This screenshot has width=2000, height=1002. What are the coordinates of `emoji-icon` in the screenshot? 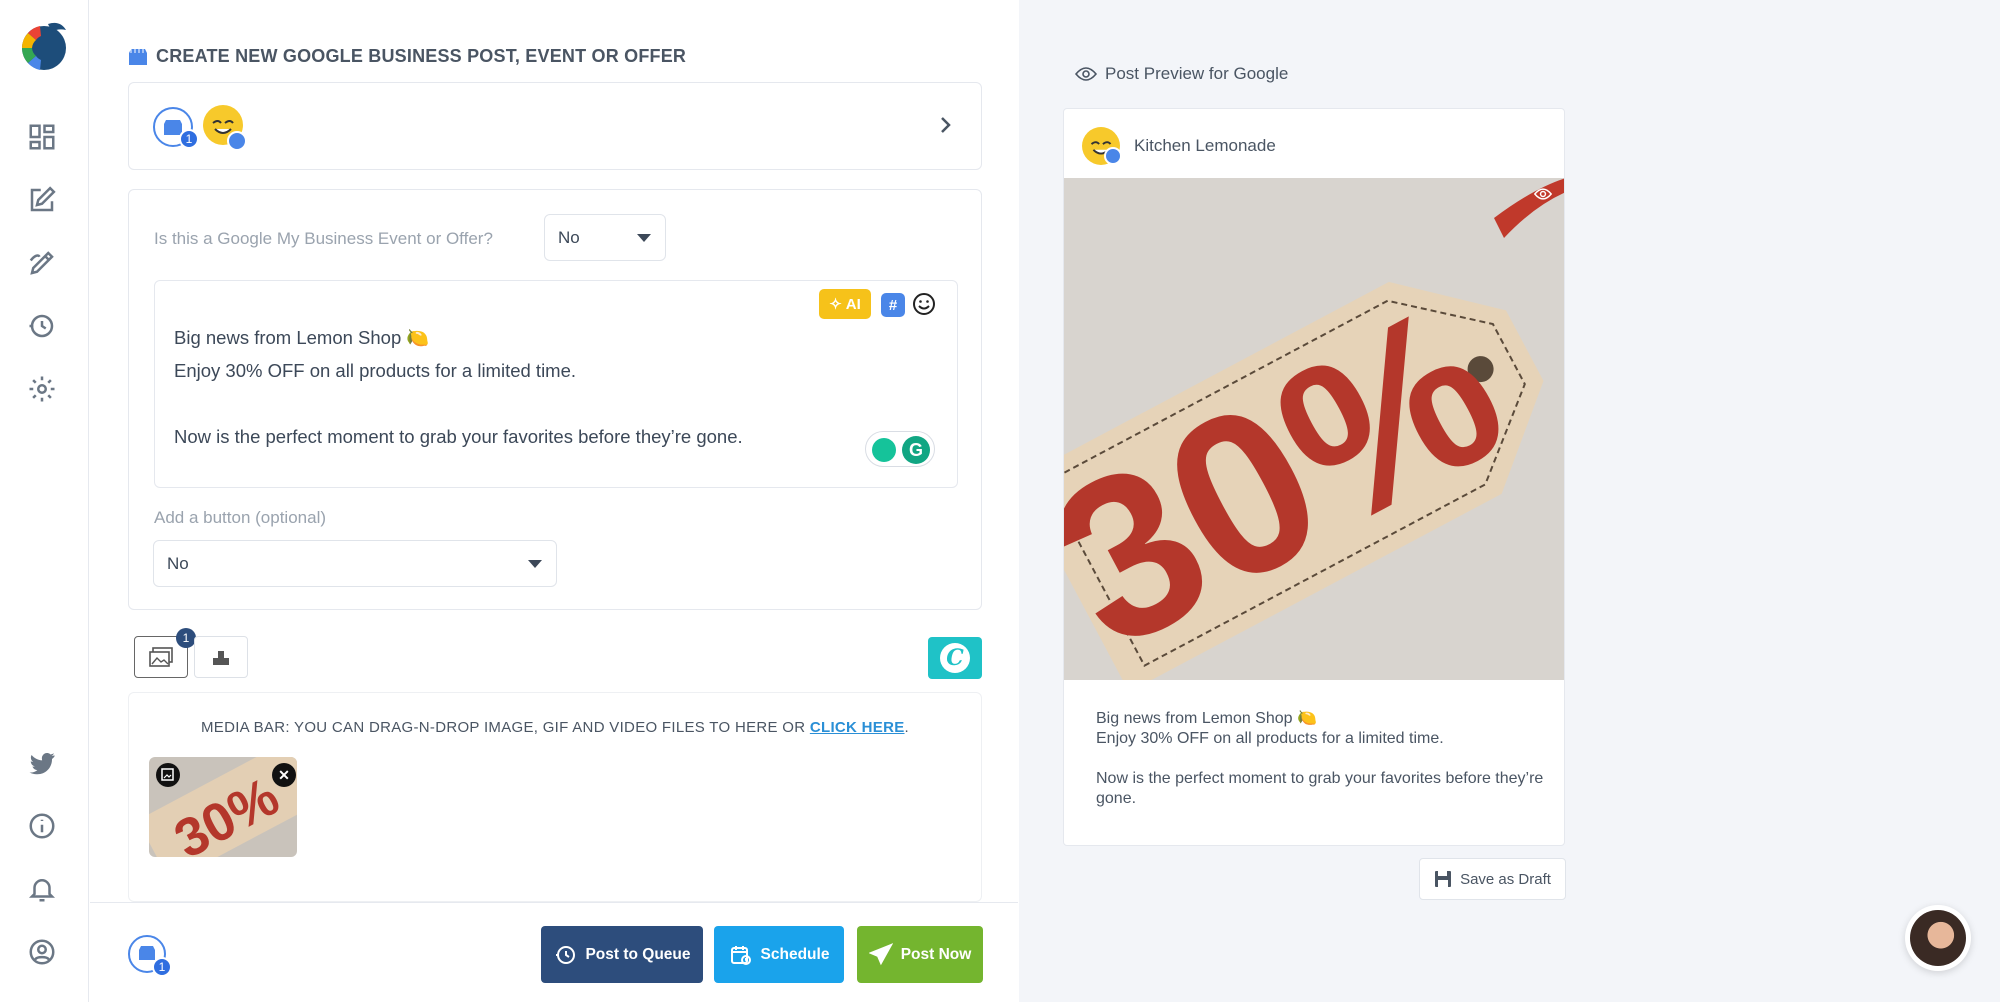 It's located at (924, 304).